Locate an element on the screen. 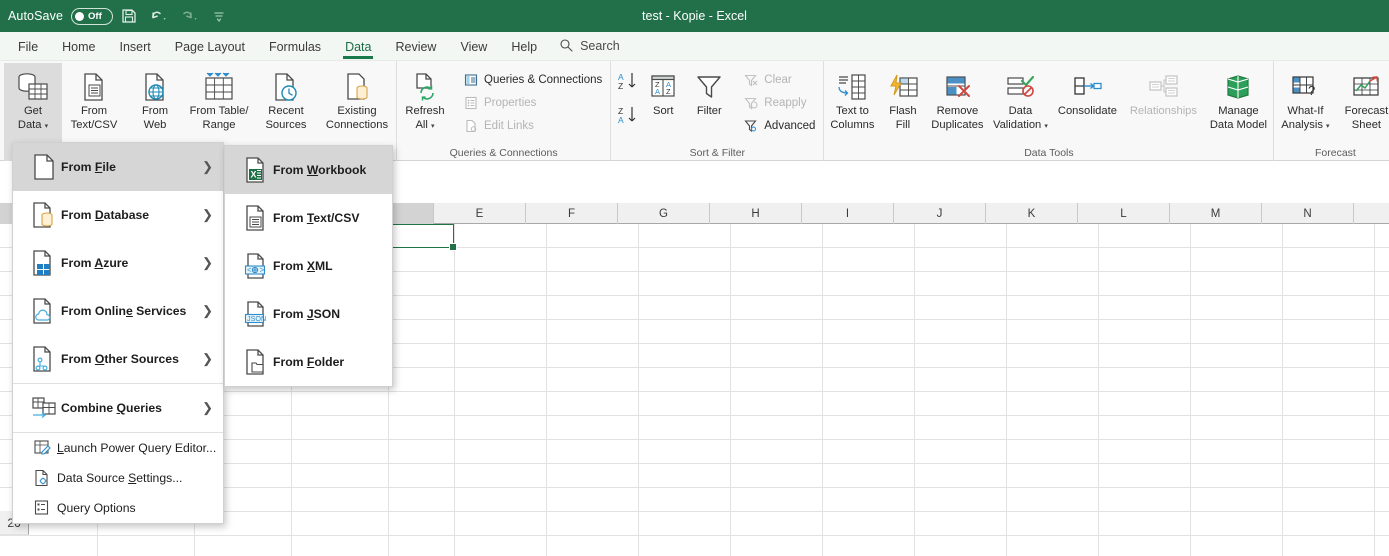 Image resolution: width=1389 pixels, height=556 pixels. group-label-forecast: Forecast is located at coordinates (1335, 153).